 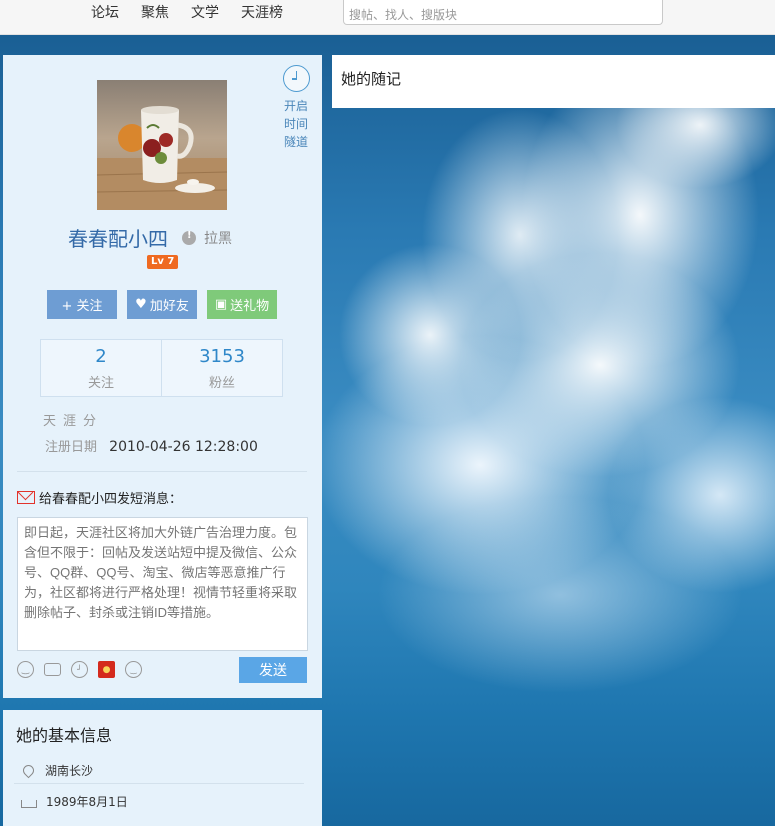 What do you see at coordinates (100, 383) in the screenshot?
I see `following-label: 关注` at bounding box center [100, 383].